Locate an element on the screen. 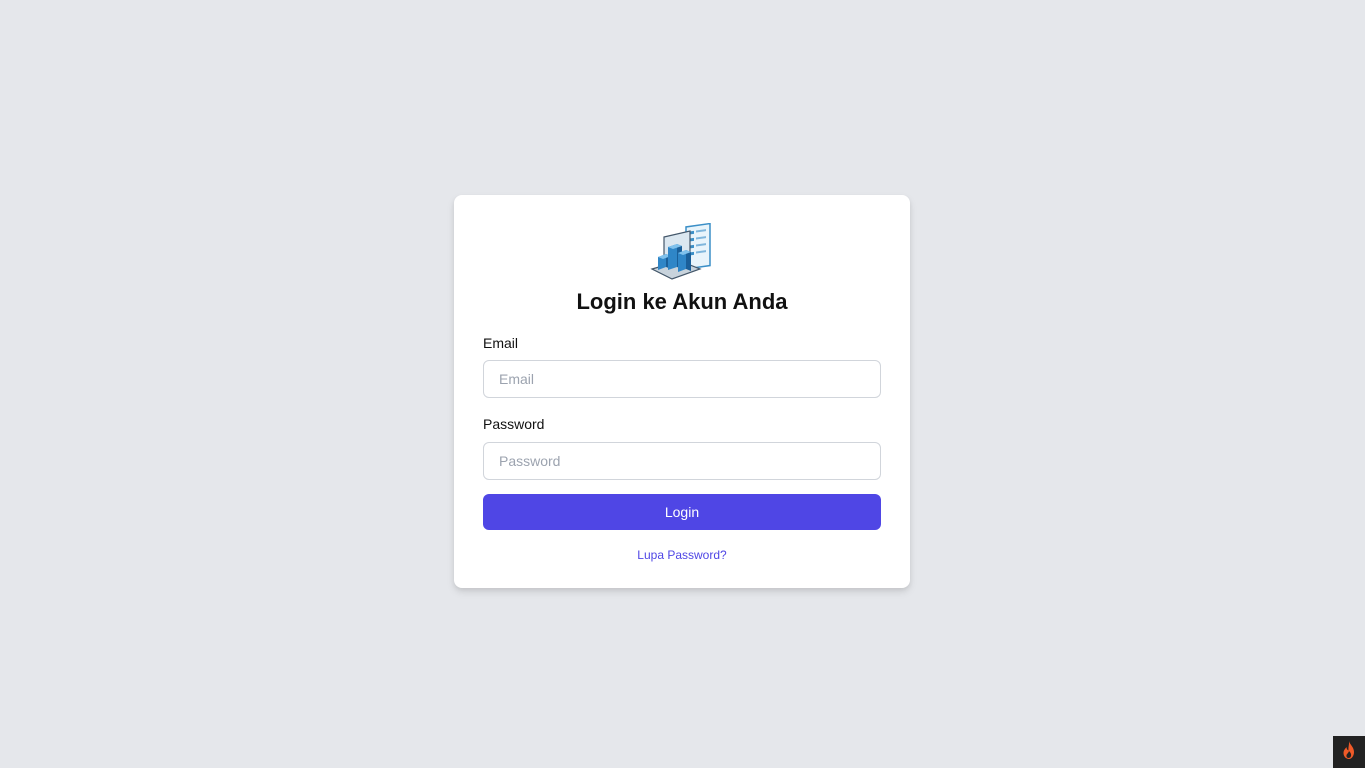 The image size is (1365, 768). password-label: Password is located at coordinates (514, 424).